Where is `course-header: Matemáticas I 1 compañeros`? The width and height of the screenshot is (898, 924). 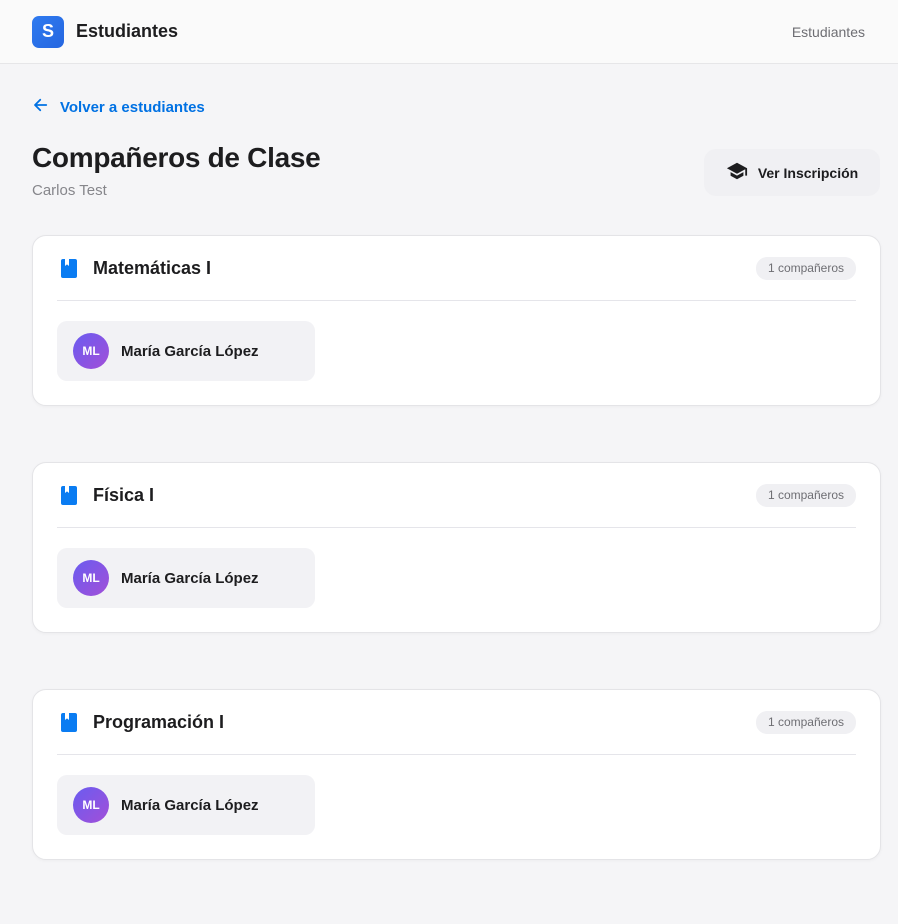
course-header: Matemáticas I 1 compañeros is located at coordinates (456, 268).